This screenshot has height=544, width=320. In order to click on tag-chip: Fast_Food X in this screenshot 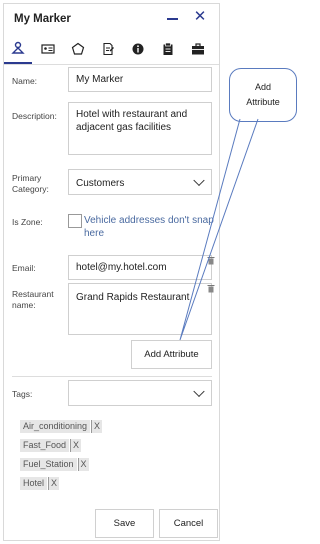, I will do `click(51, 445)`.